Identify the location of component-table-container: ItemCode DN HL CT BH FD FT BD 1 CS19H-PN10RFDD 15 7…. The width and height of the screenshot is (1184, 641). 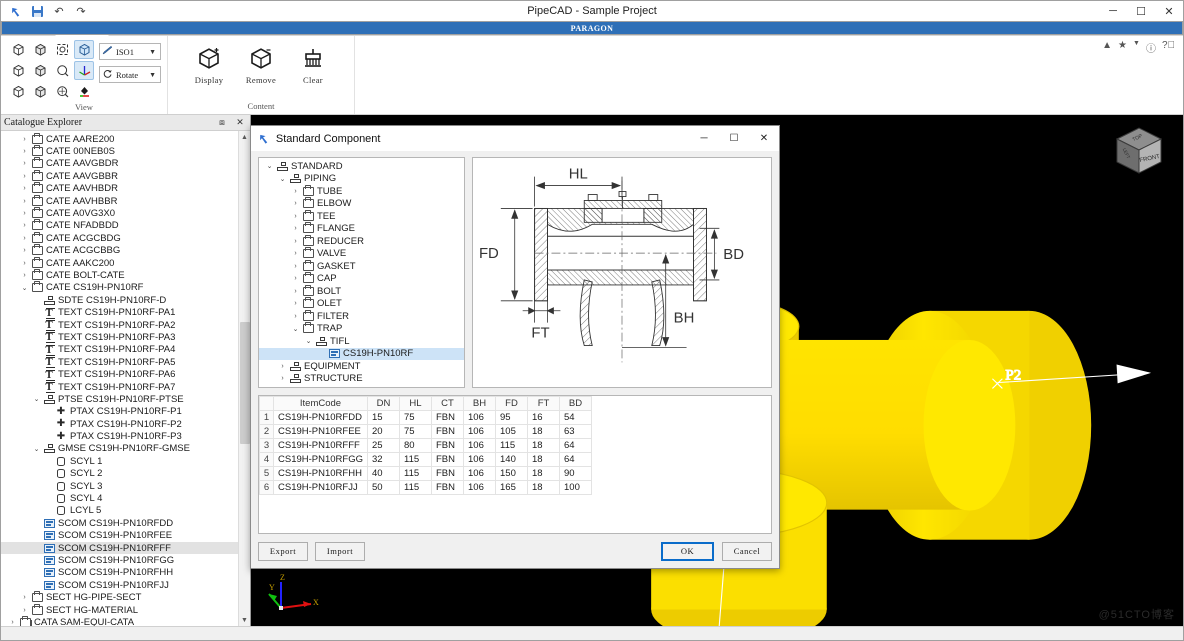
(515, 464).